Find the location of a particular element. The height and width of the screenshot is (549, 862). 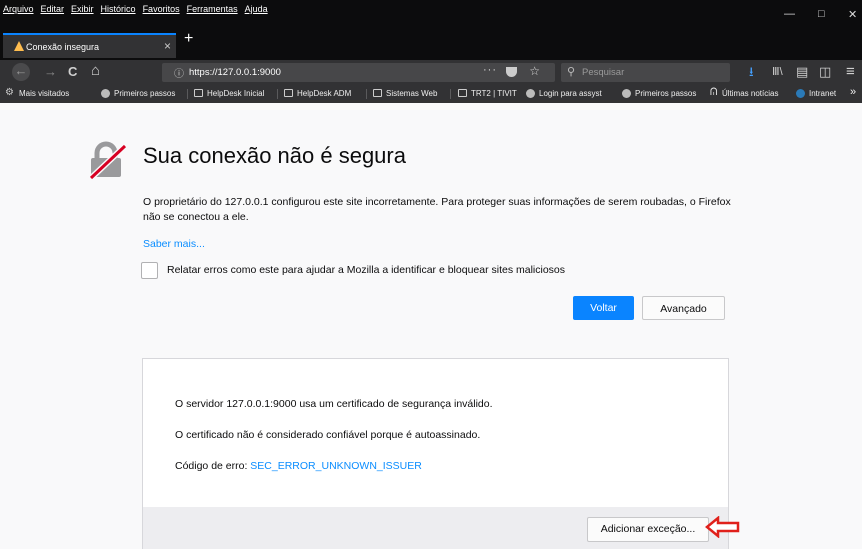

tab-close-icon: × is located at coordinates (167, 46).